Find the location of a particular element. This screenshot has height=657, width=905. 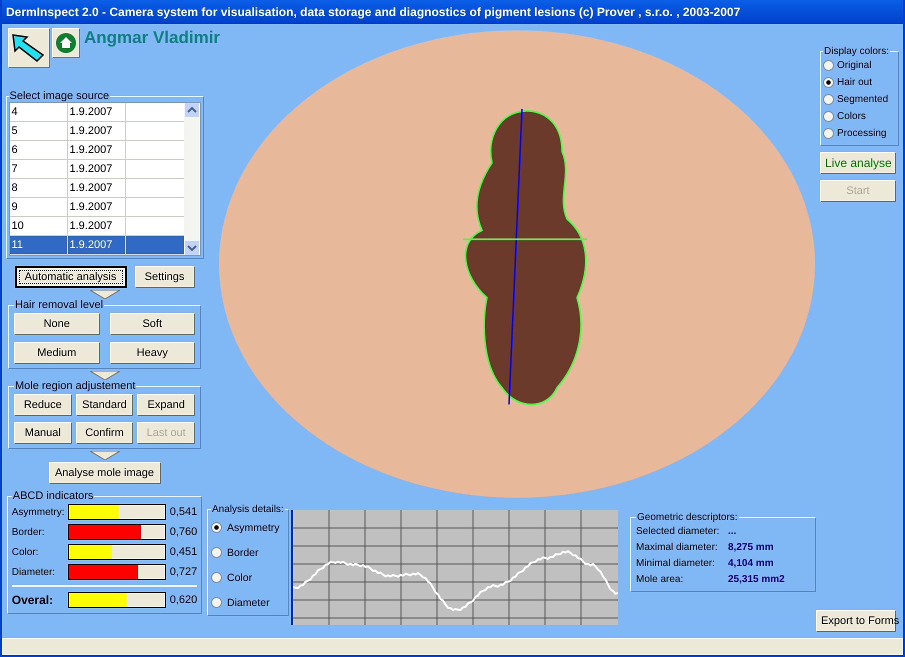

region-button: Manual is located at coordinates (43, 433).